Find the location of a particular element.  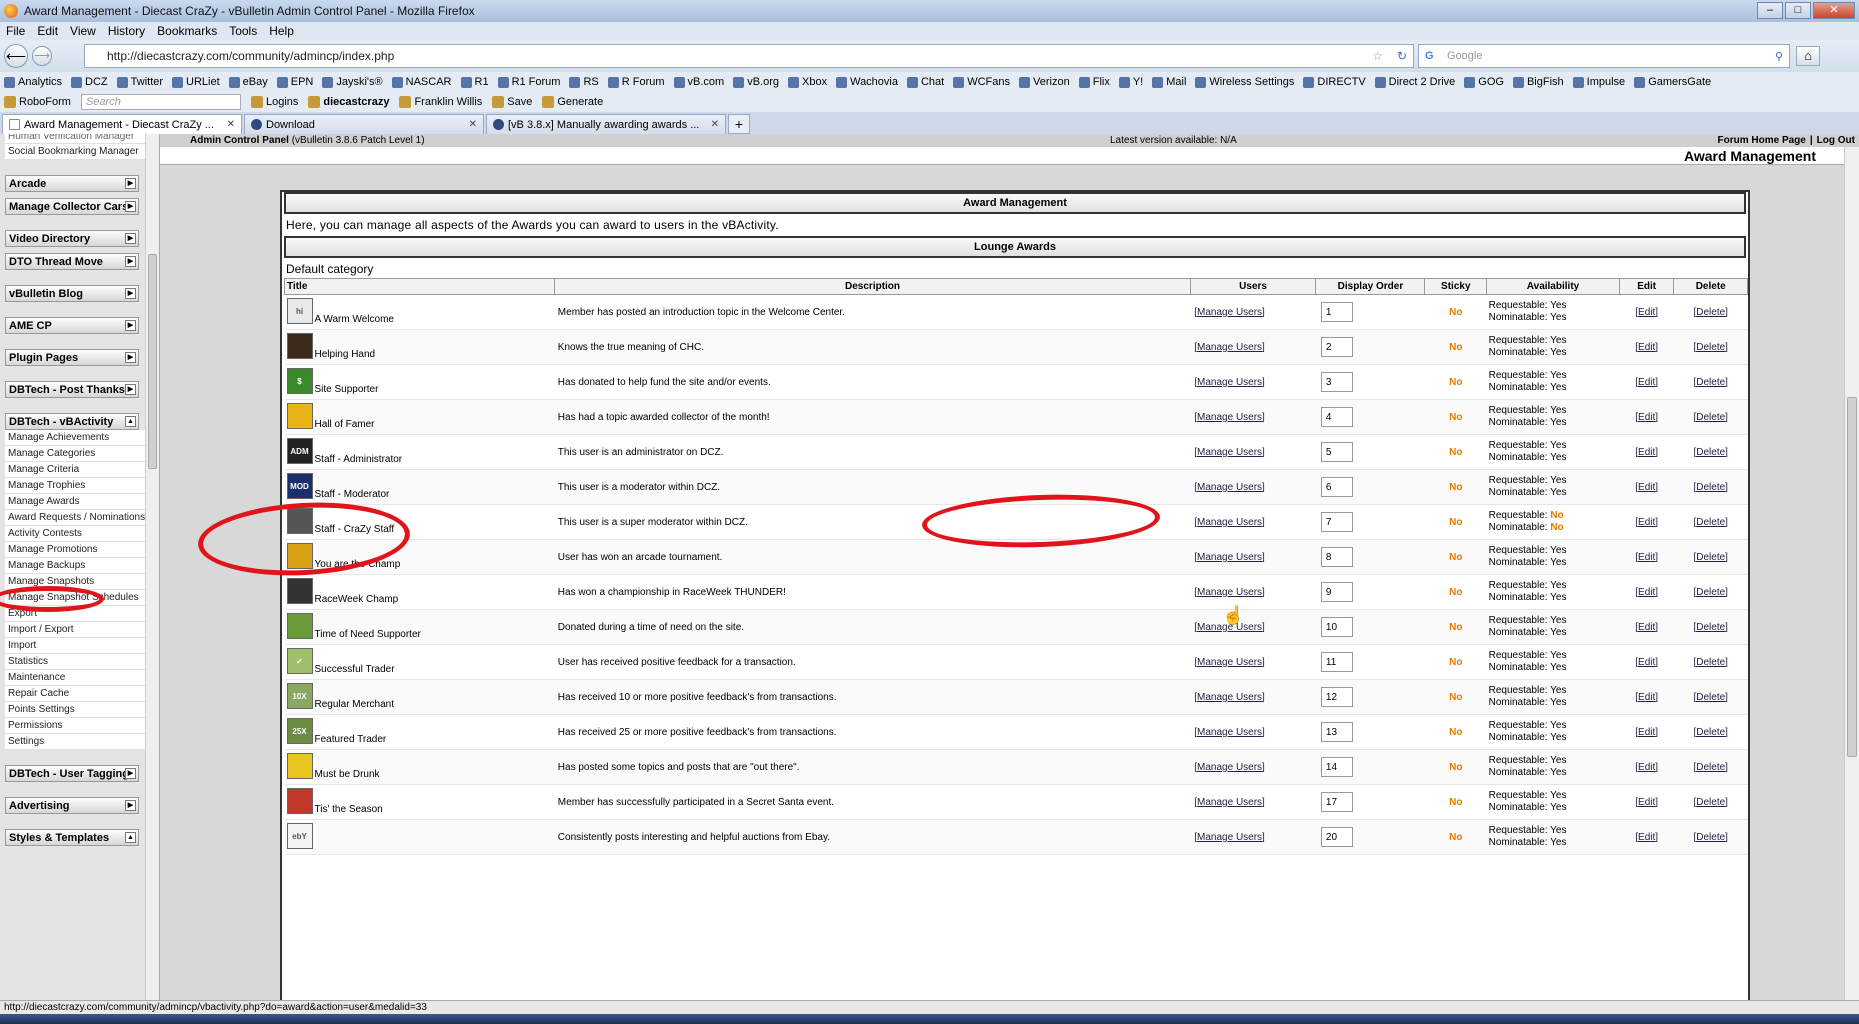

sidebar-link: Human Verification Manager is located at coordinates (75, 139).